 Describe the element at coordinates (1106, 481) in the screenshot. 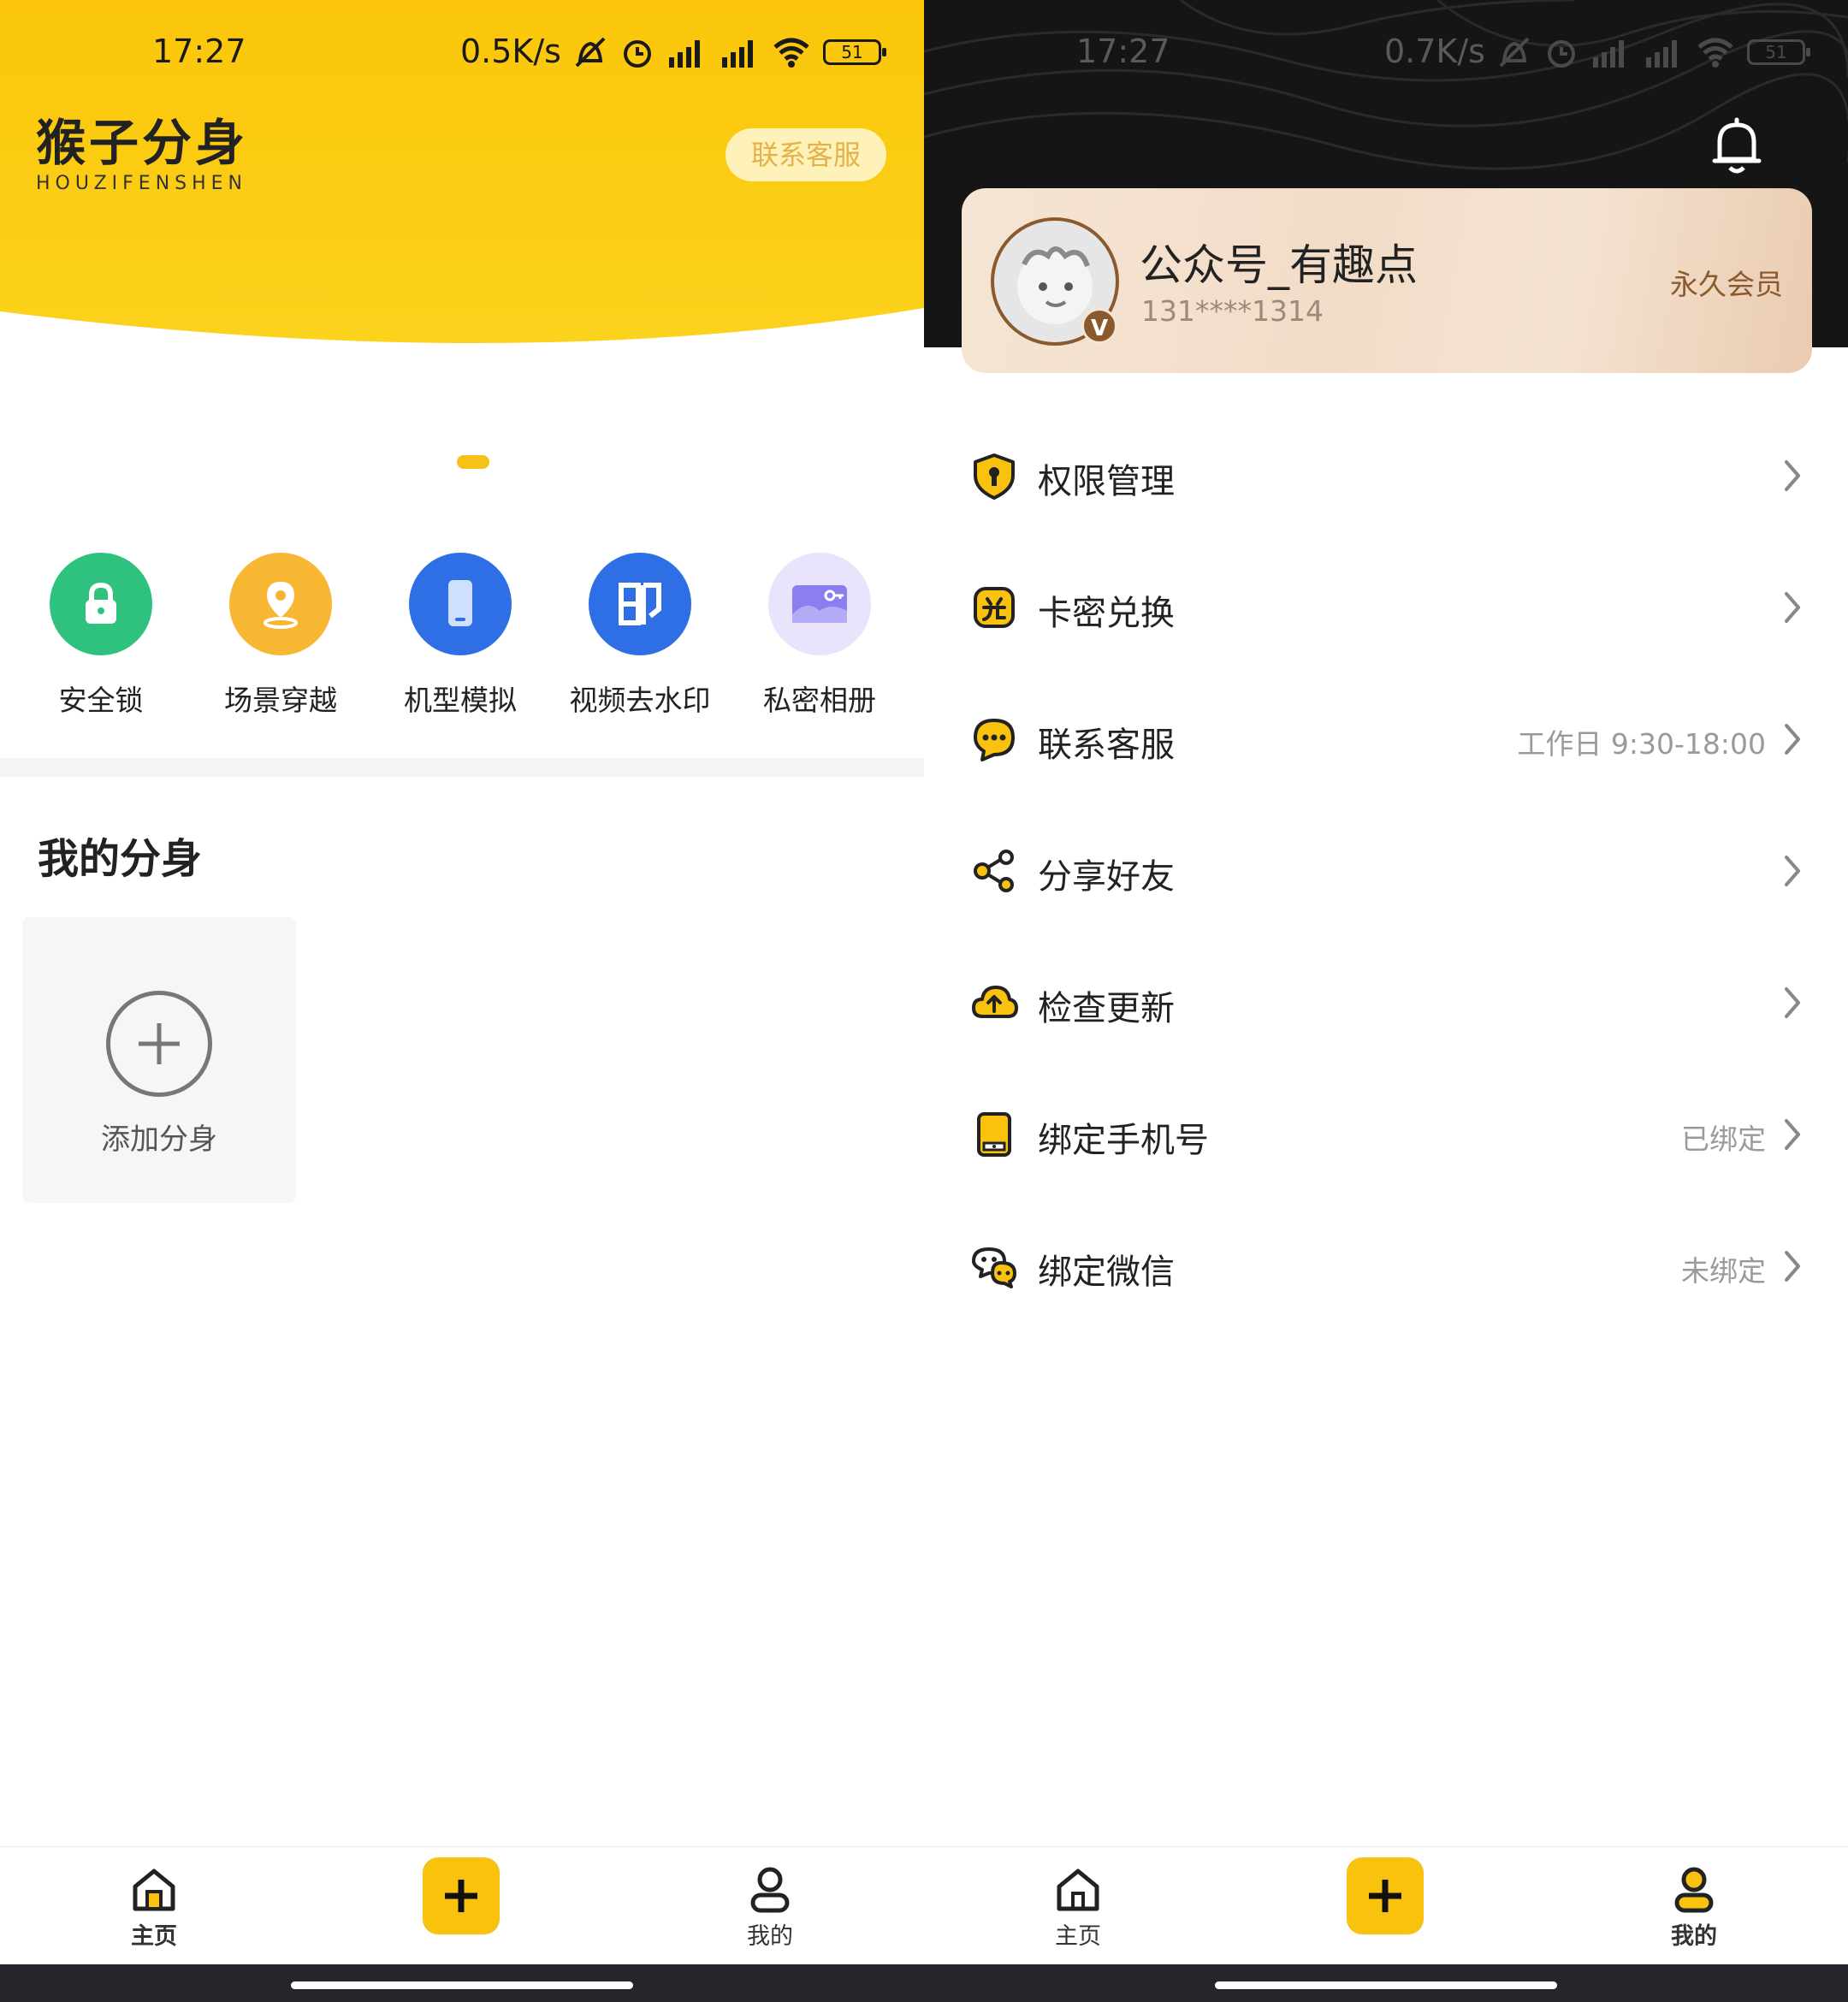

I see `menu-label: 权限管理` at that location.